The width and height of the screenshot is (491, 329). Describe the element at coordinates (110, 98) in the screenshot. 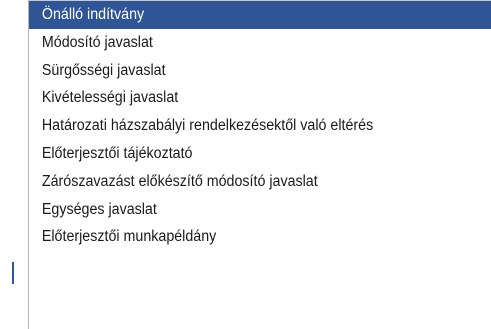

I see `option-label: Kivételességi javaslat` at that location.